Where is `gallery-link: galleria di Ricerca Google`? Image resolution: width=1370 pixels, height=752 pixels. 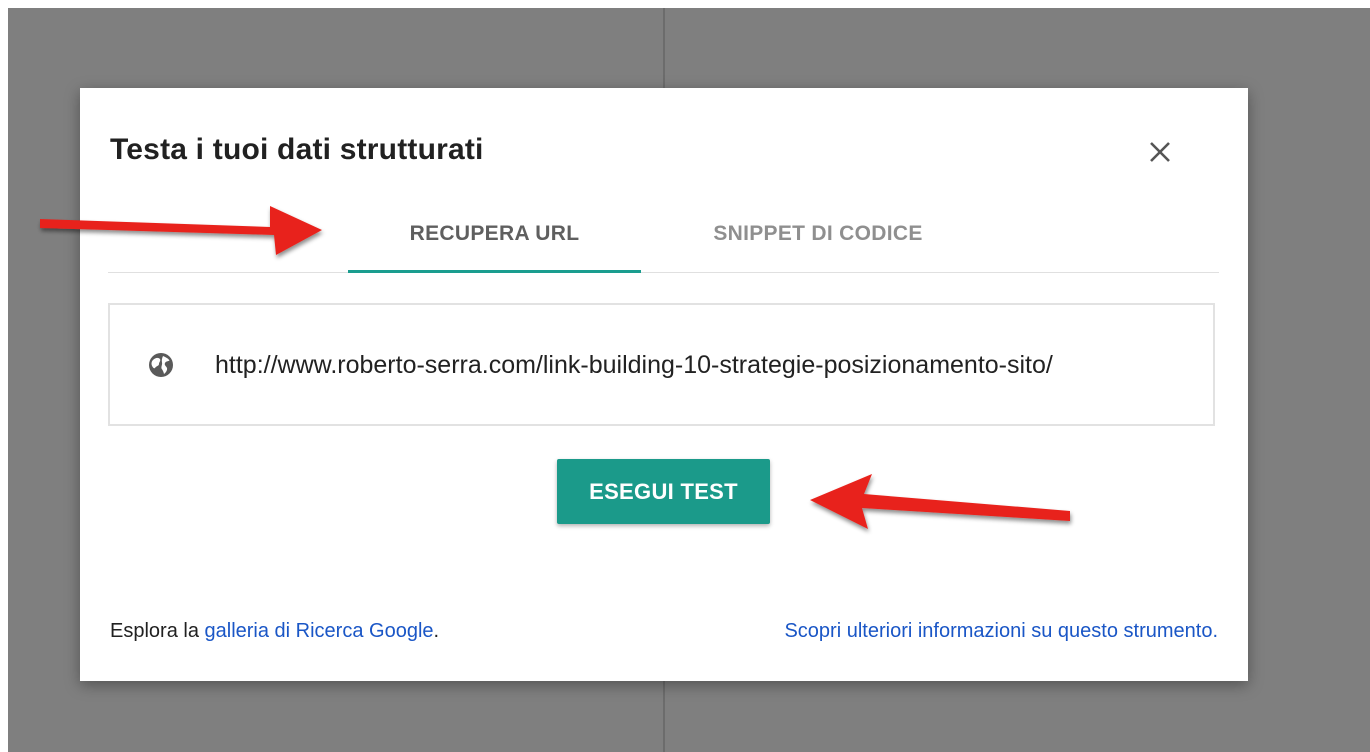
gallery-link: galleria di Ricerca Google is located at coordinates (319, 631).